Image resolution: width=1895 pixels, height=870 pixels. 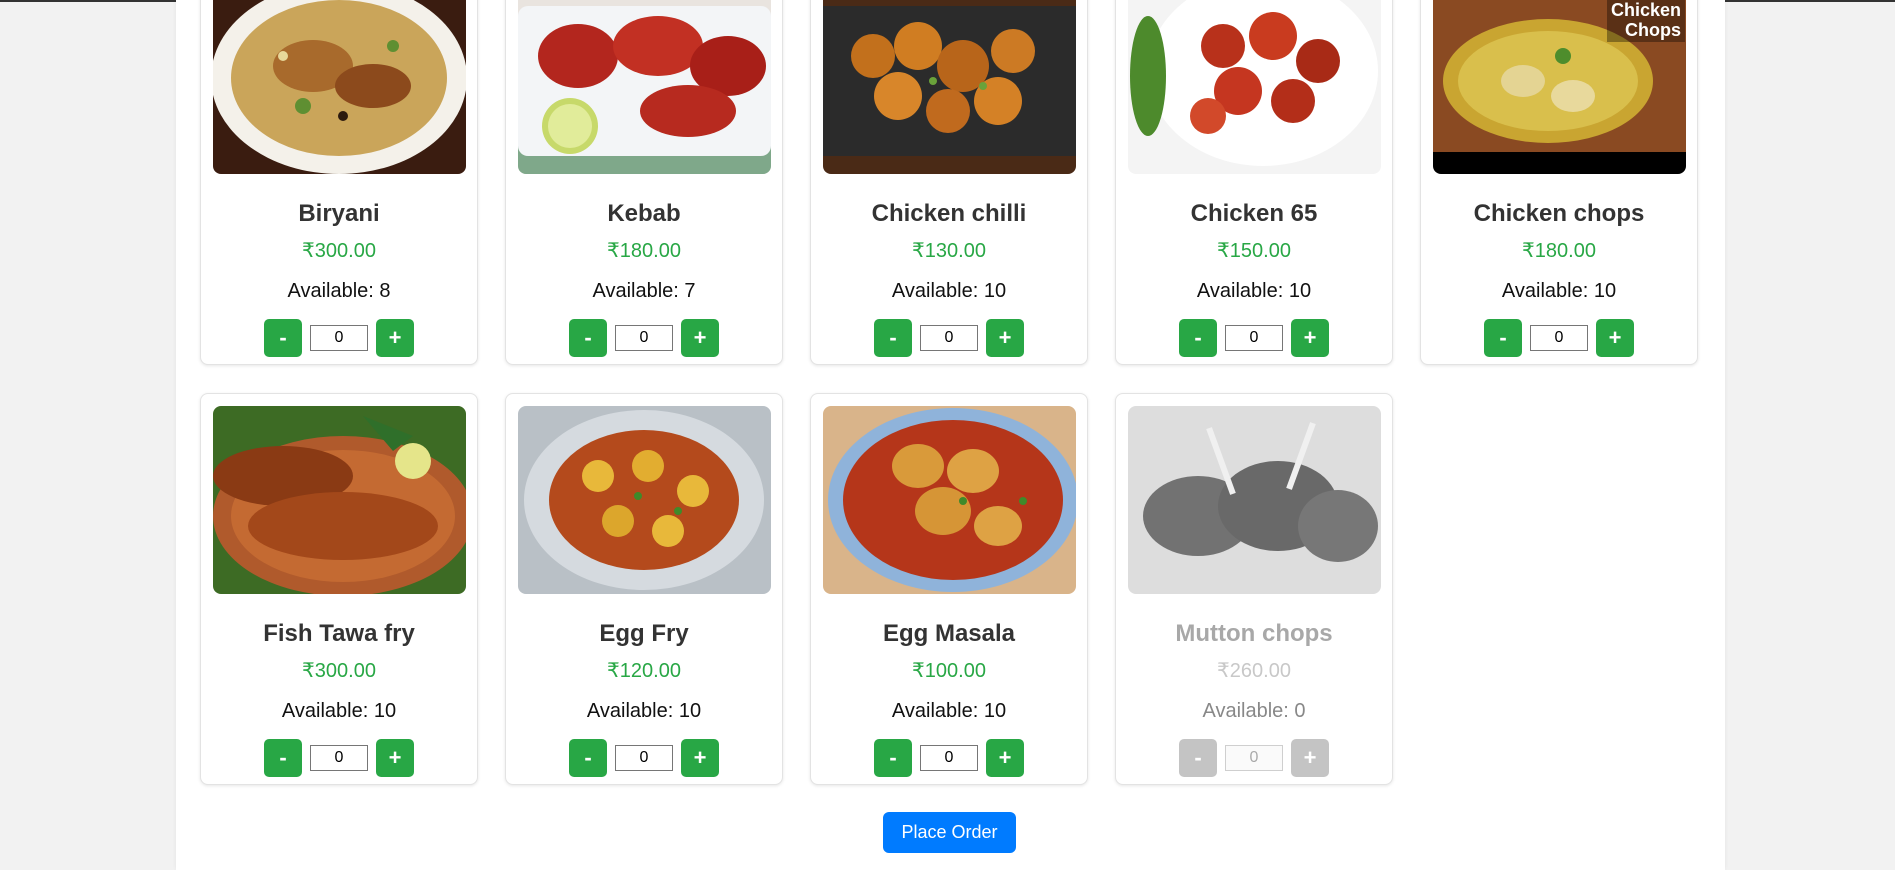 I want to click on menu-item-card: Biryani ₹300.00 Available: 8 - +, so click(x=339, y=182).